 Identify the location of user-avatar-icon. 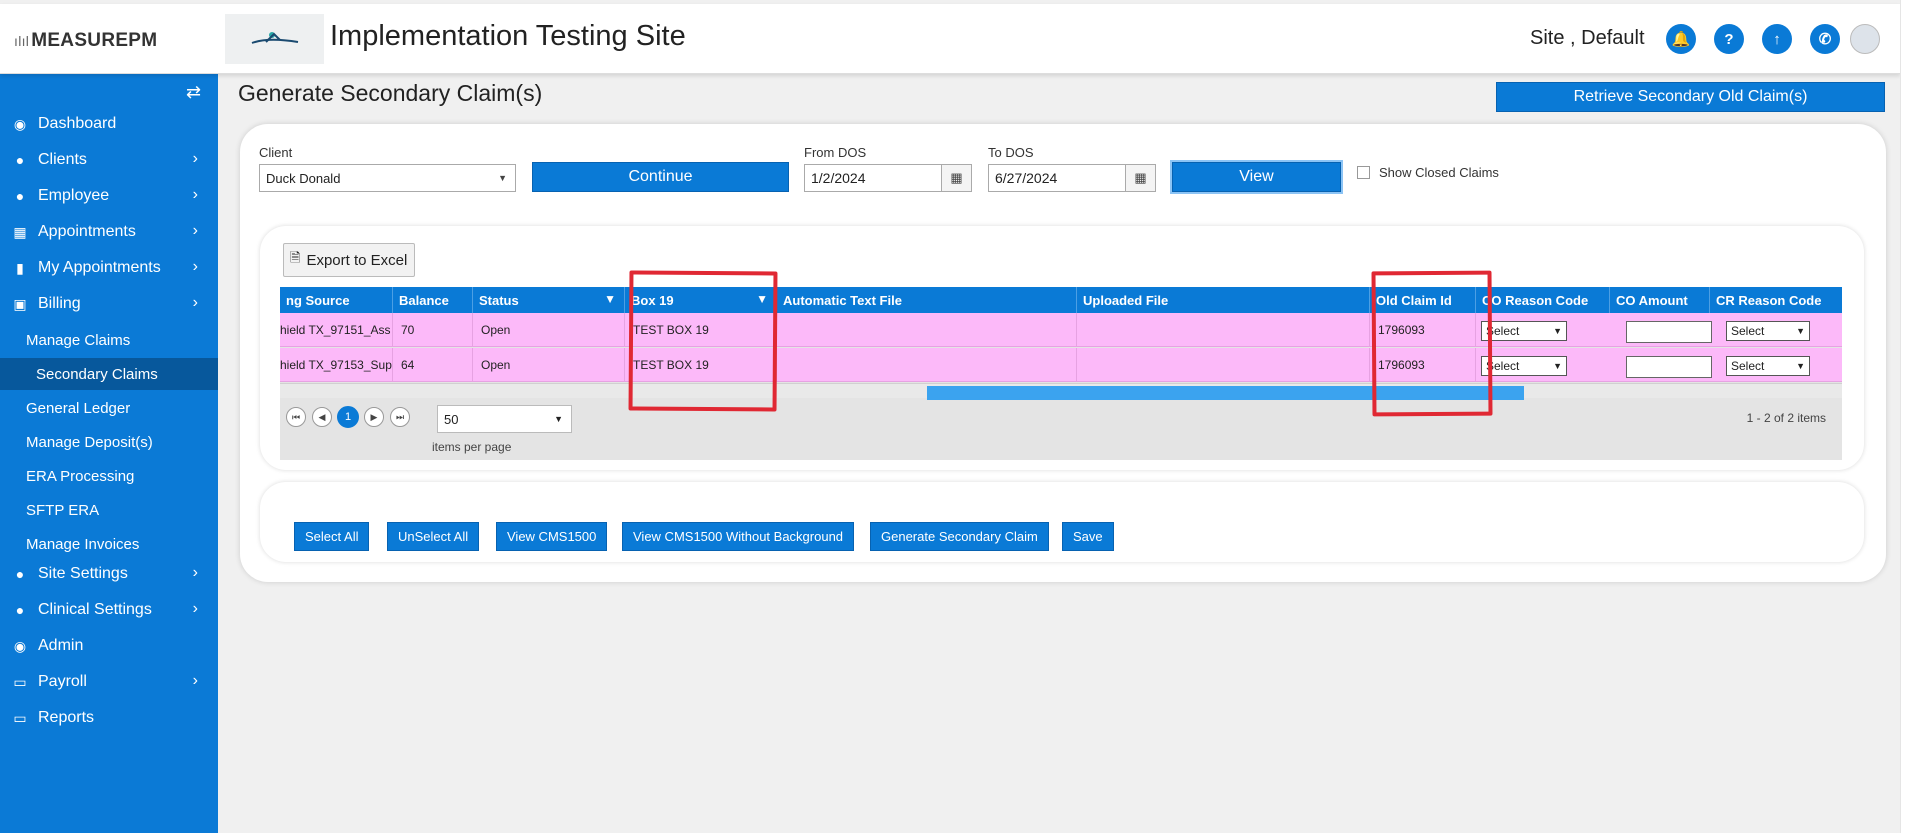
(1865, 39).